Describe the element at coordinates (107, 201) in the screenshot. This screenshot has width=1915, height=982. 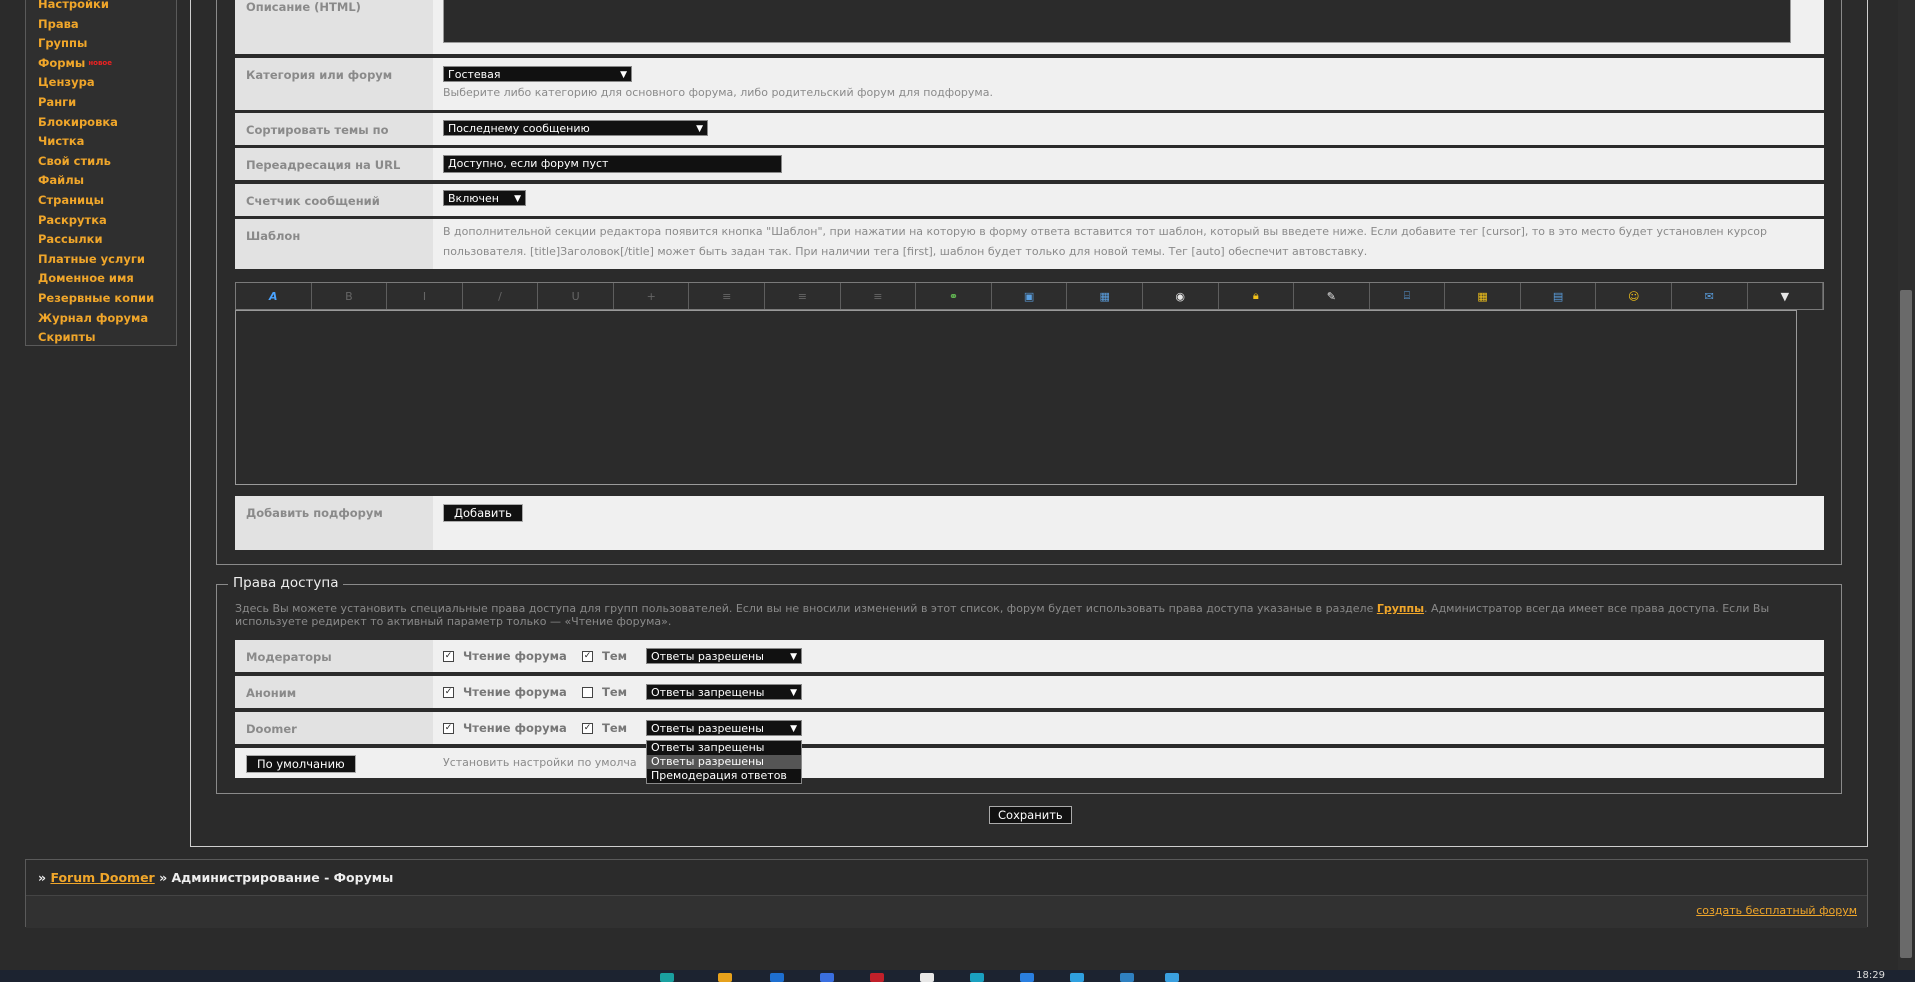
I see `sidebar-item-pages: Страницы` at that location.